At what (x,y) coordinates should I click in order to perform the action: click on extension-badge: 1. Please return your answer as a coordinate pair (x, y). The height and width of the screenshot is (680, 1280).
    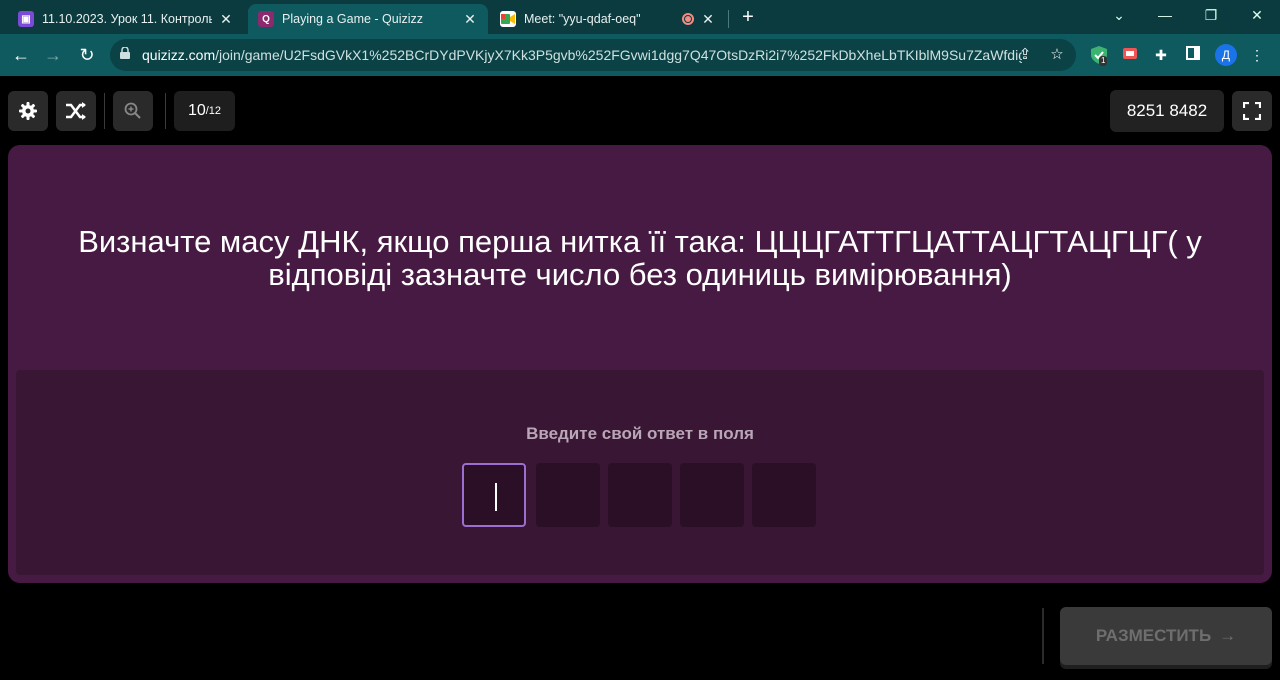
    Looking at the image, I should click on (1103, 61).